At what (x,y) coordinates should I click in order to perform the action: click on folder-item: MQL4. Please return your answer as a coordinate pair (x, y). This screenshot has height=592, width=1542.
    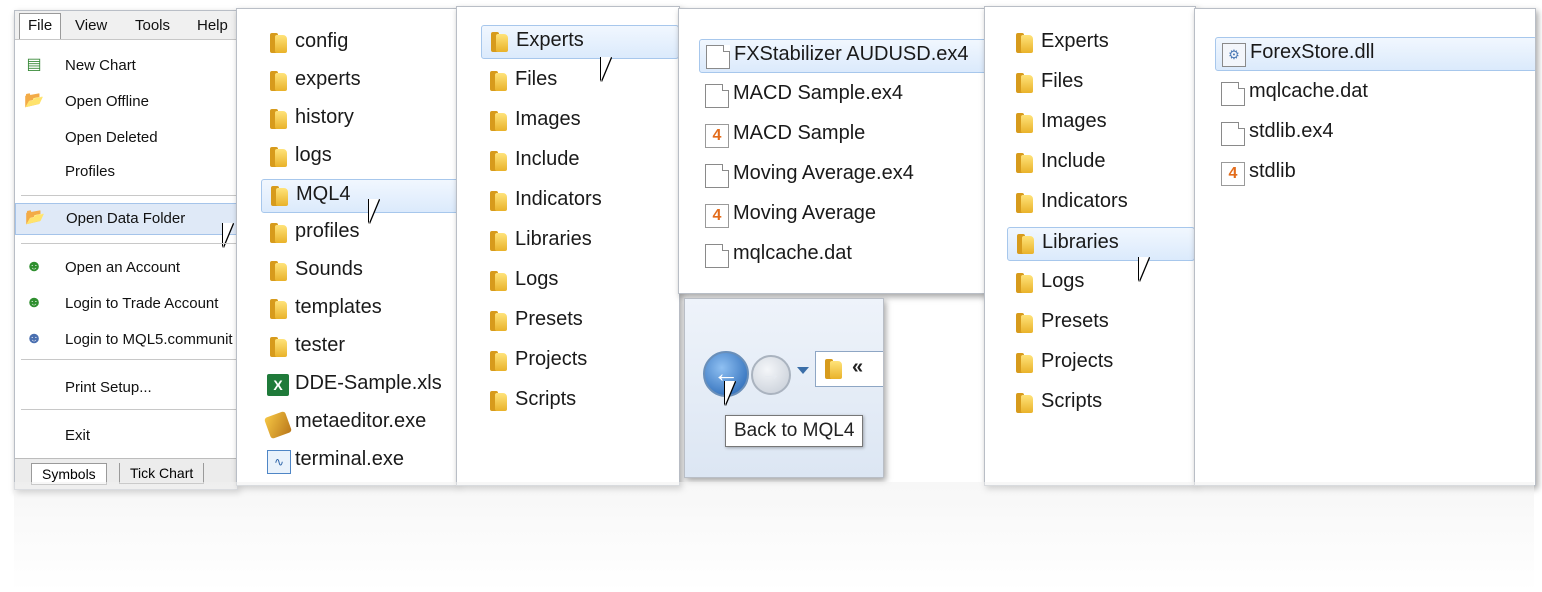
    Looking at the image, I should click on (359, 196).